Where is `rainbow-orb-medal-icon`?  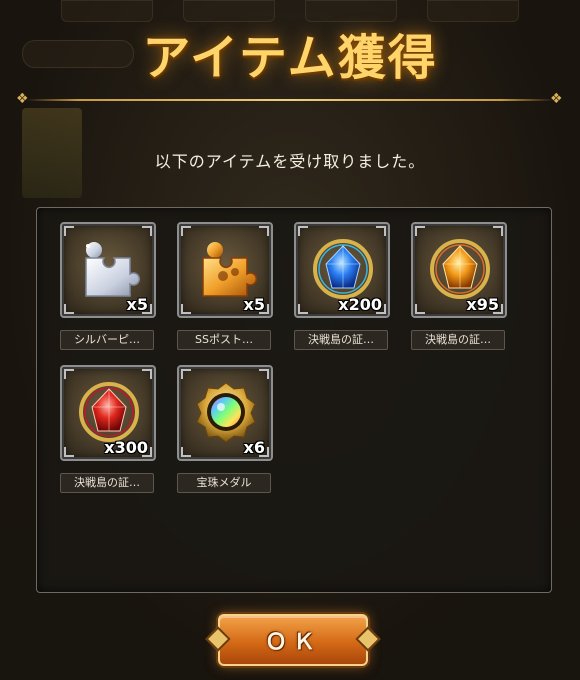
rainbow-orb-medal-icon is located at coordinates (226, 412).